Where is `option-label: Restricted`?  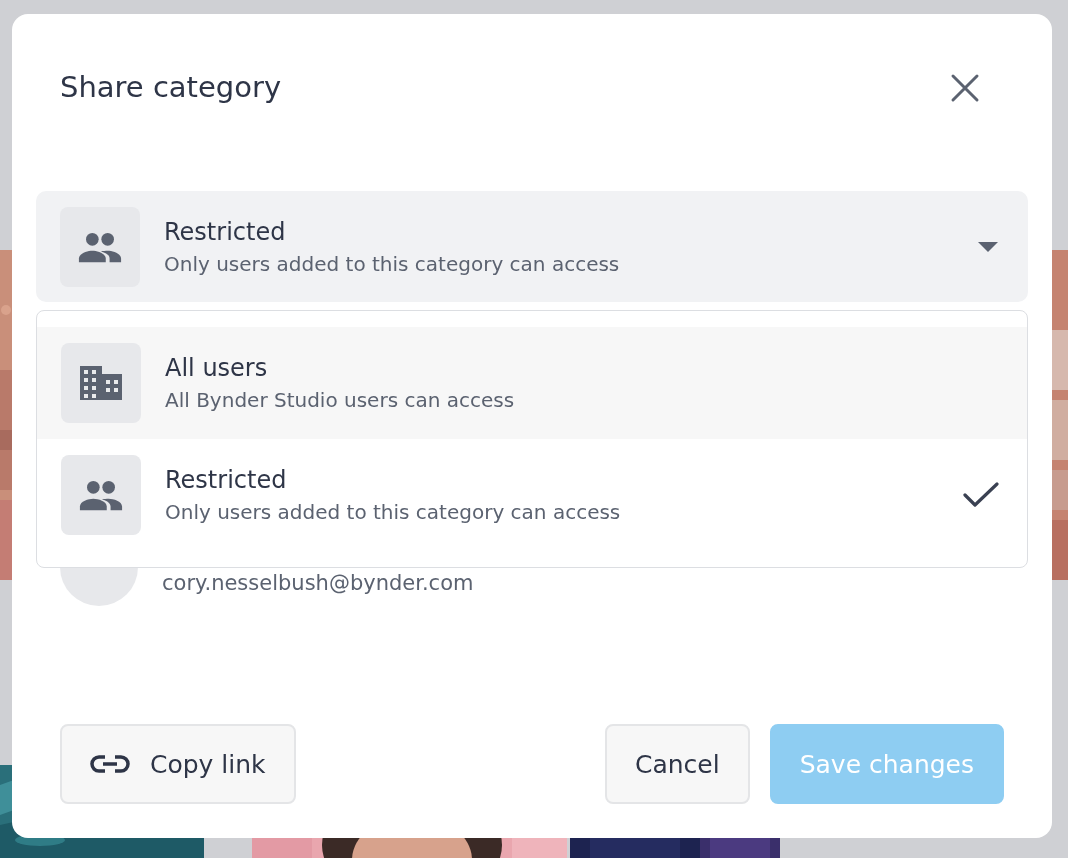 option-label: Restricted is located at coordinates (226, 480).